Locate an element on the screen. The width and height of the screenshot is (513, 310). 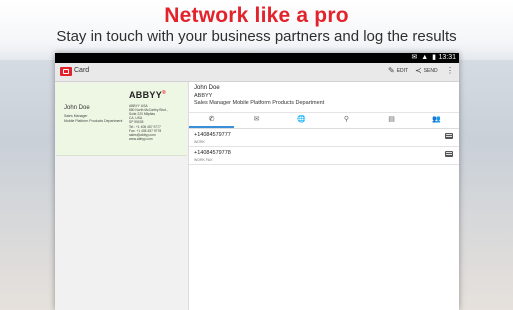
tab-people: 👥 is located at coordinates (436, 120).